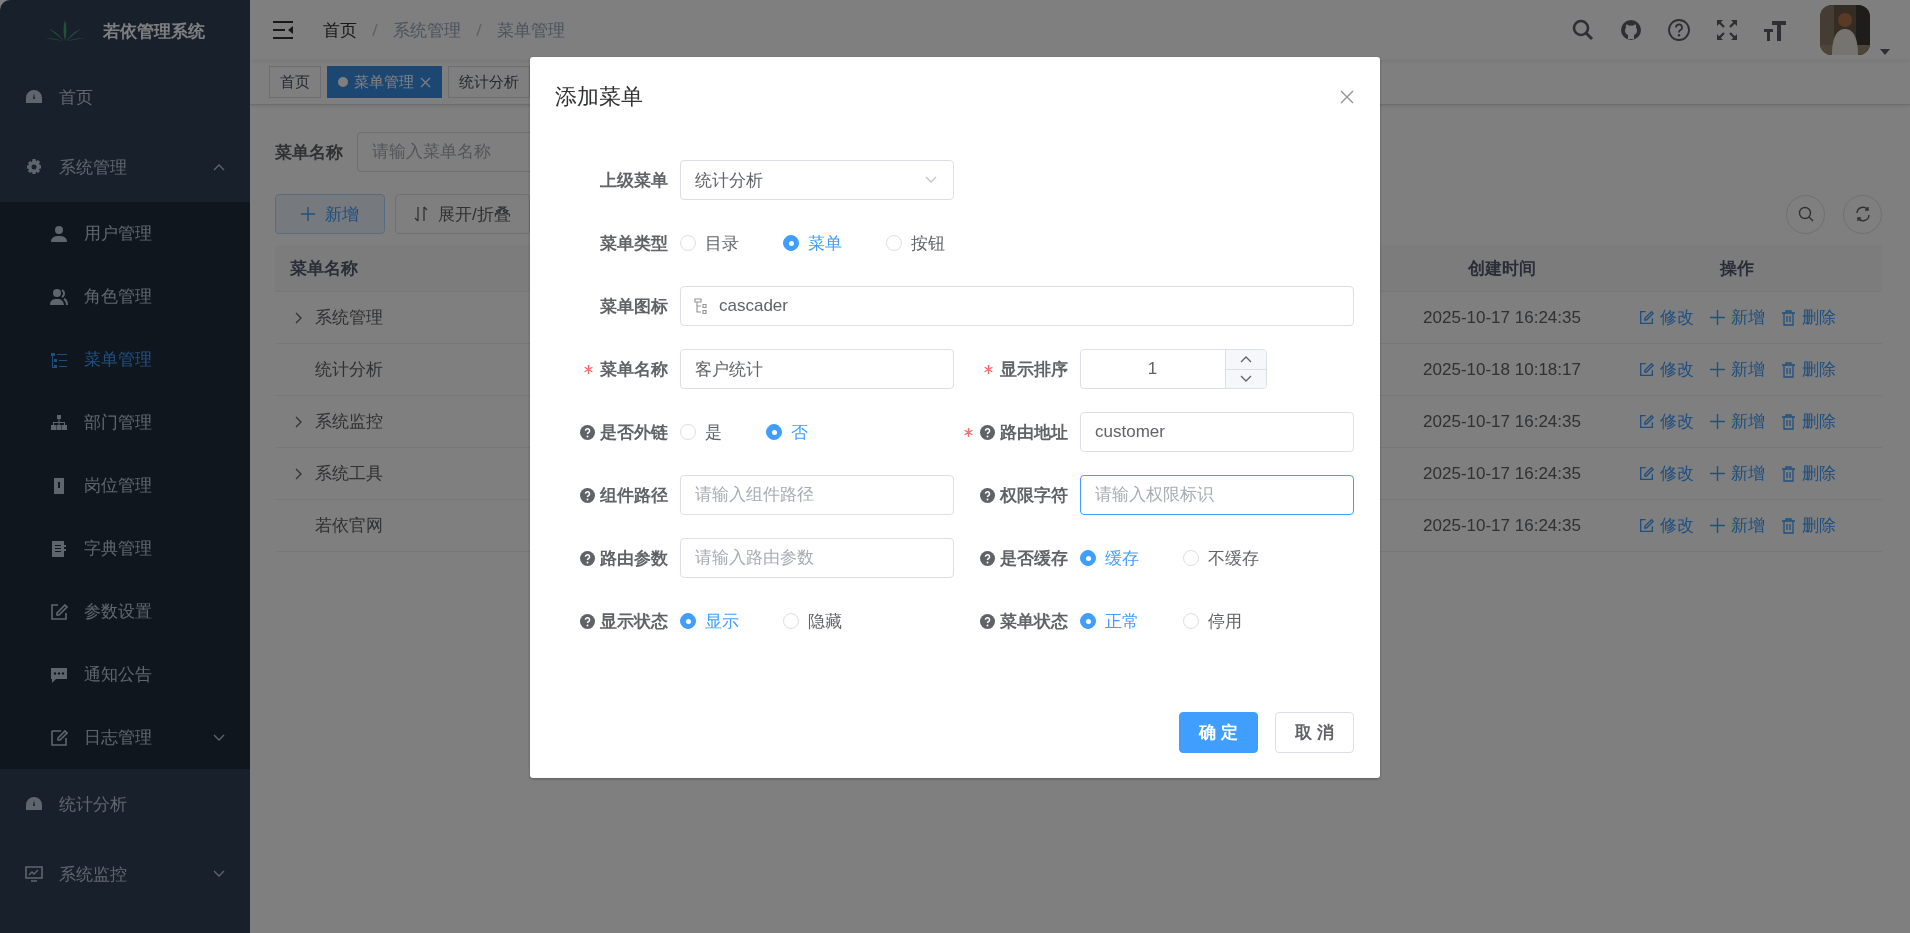  I want to click on log-icon, so click(59, 737).